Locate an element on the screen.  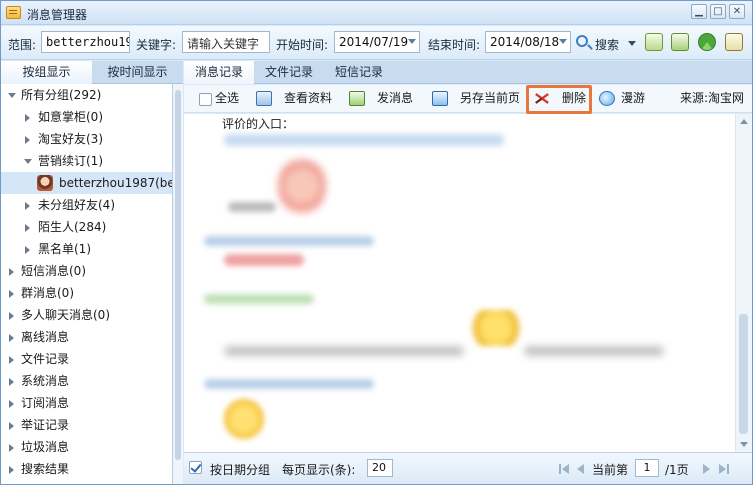
tree-item-system: 系统消息 is located at coordinates (86, 381).